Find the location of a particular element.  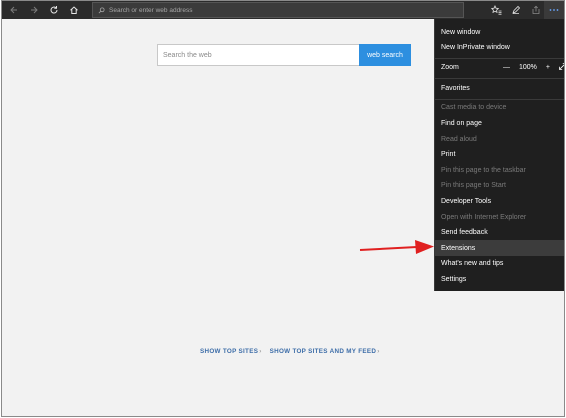

menu-item-settings: Settings is located at coordinates (499, 279).